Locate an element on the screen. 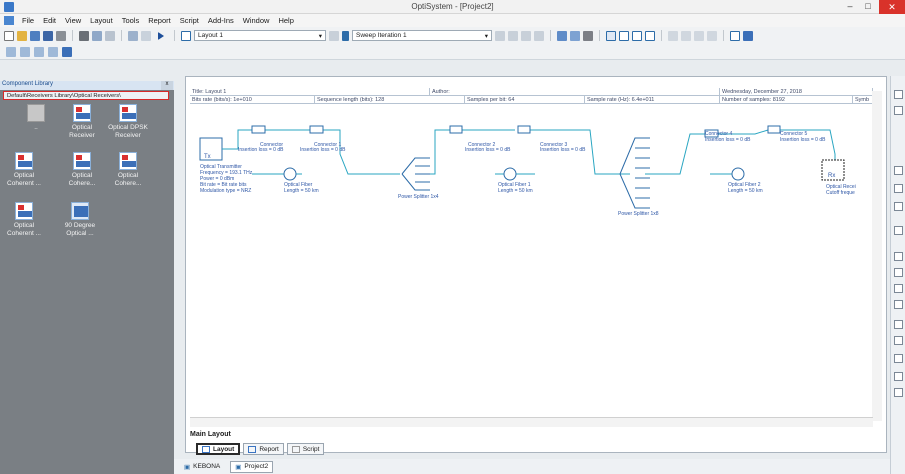 Image resolution: width=905 pixels, height=474 pixels. undo-icon is located at coordinates (133, 35).